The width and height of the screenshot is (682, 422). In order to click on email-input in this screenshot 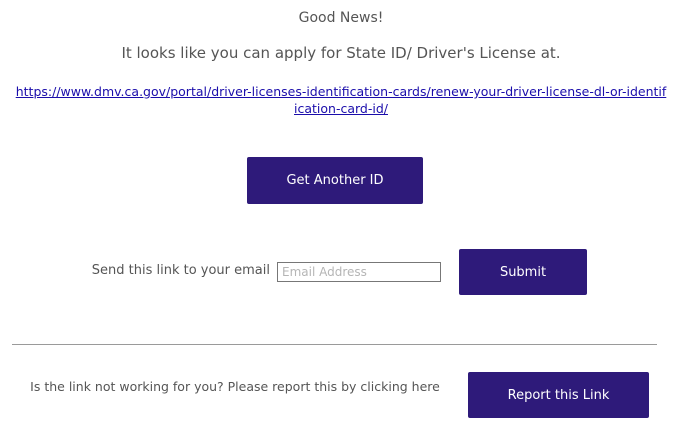, I will do `click(359, 272)`.